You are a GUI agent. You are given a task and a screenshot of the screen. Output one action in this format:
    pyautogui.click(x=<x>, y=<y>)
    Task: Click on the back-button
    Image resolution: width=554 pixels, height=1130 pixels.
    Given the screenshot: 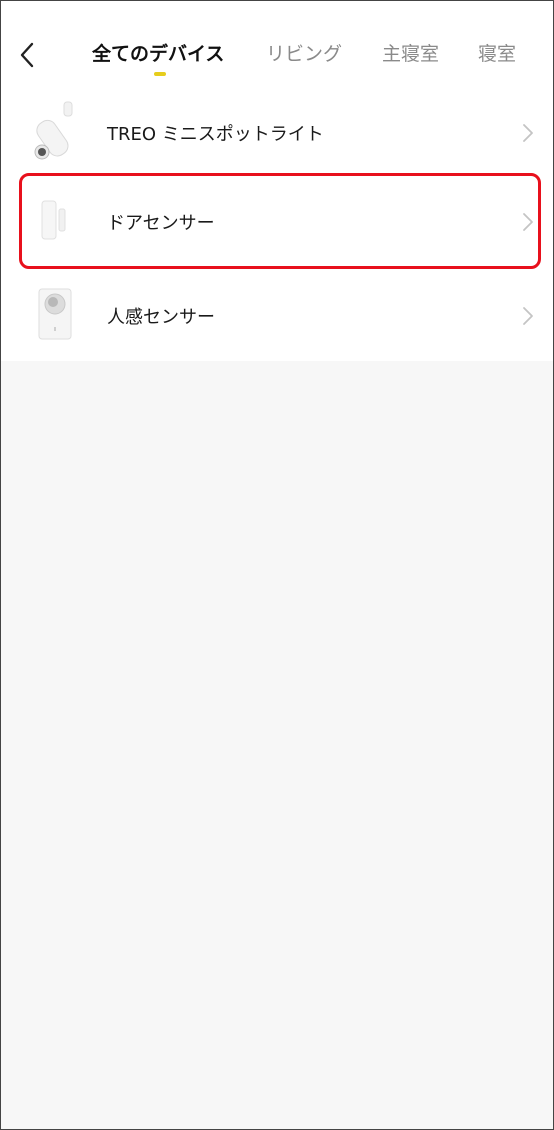 What is the action you would take?
    pyautogui.click(x=27, y=55)
    